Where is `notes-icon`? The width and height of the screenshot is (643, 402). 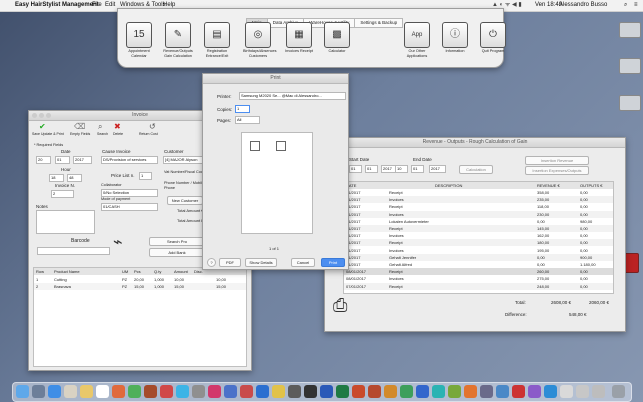
notes-icon is located at coordinates (86, 391).